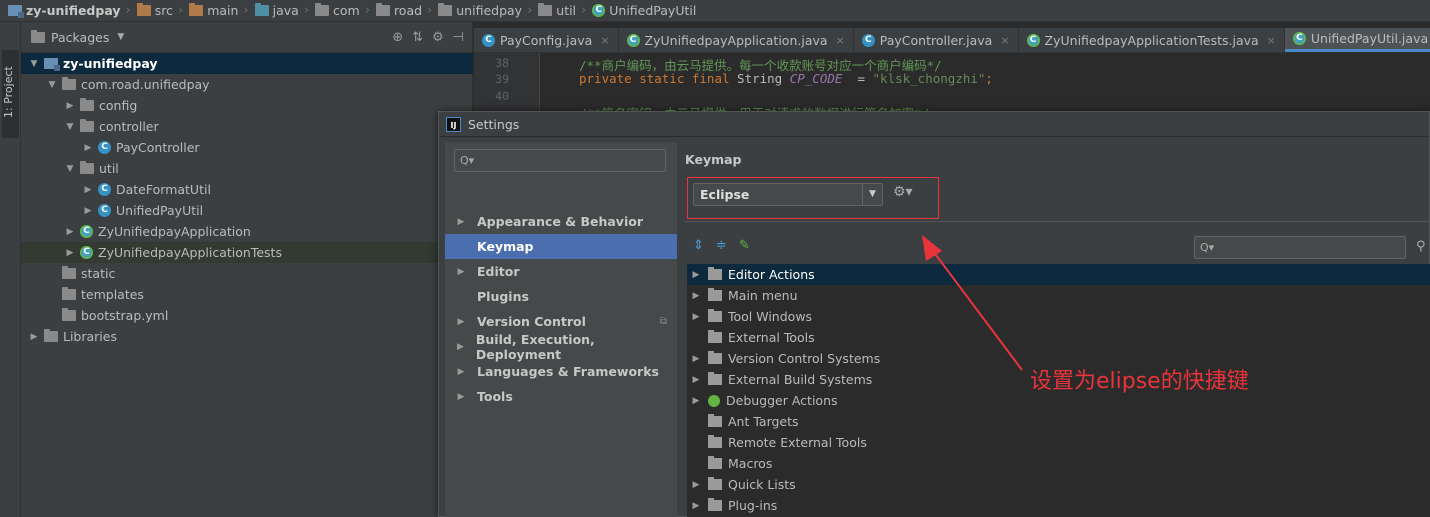 This screenshot has width=1430, height=517. What do you see at coordinates (345, 10) in the screenshot?
I see `breadcrumb-item-com: com ›` at bounding box center [345, 10].